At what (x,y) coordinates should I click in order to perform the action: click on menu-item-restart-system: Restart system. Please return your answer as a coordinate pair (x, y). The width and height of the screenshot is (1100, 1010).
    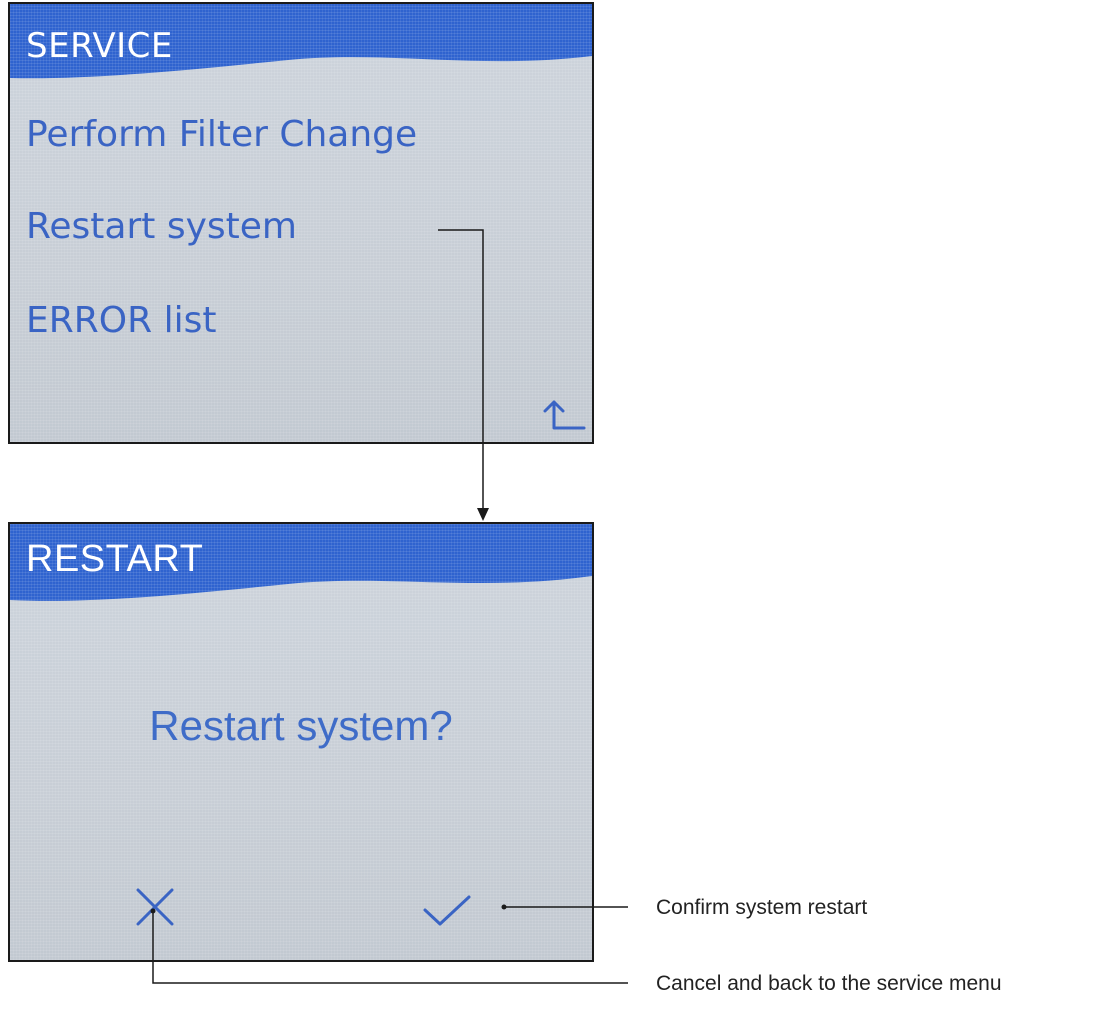
    Looking at the image, I should click on (161, 226).